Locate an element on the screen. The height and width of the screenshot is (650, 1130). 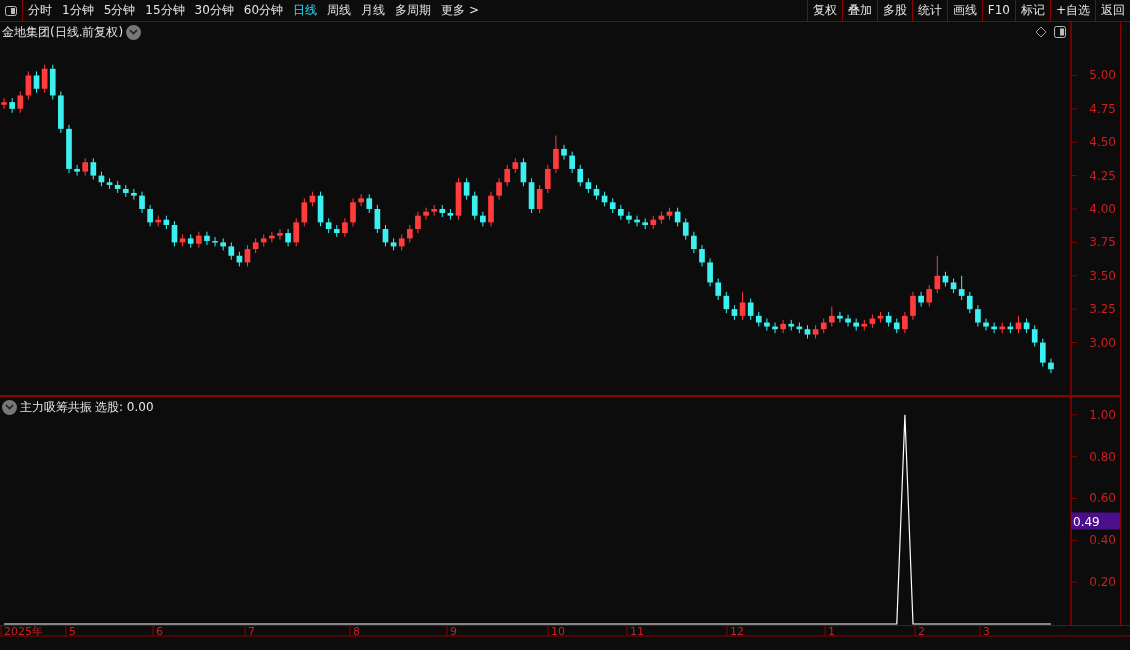
toolbar-button: 统计 is located at coordinates (929, 10).